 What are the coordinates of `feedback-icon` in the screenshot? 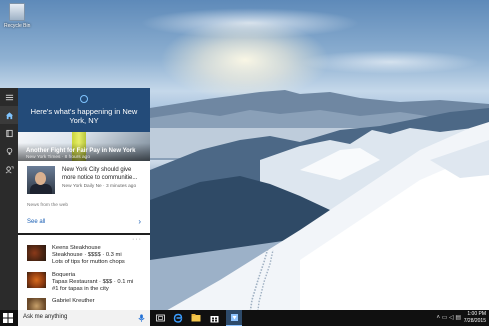 It's located at (9, 169).